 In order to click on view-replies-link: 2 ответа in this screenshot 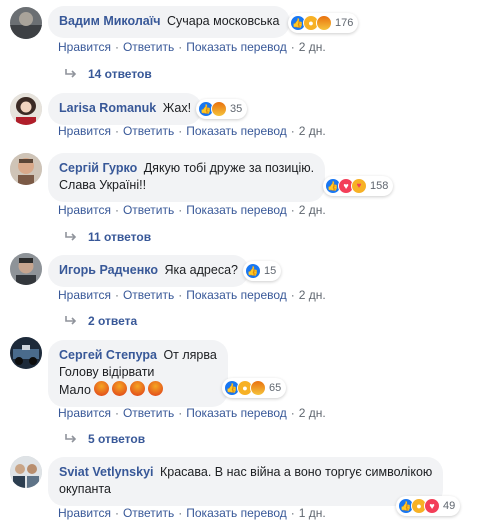, I will do `click(100, 321)`.